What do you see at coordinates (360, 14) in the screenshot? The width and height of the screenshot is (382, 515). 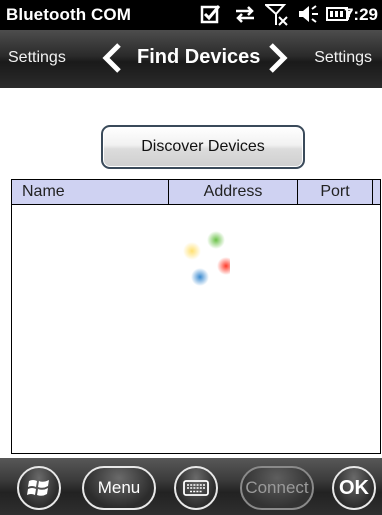 I see `clock: 7:29` at bounding box center [360, 14].